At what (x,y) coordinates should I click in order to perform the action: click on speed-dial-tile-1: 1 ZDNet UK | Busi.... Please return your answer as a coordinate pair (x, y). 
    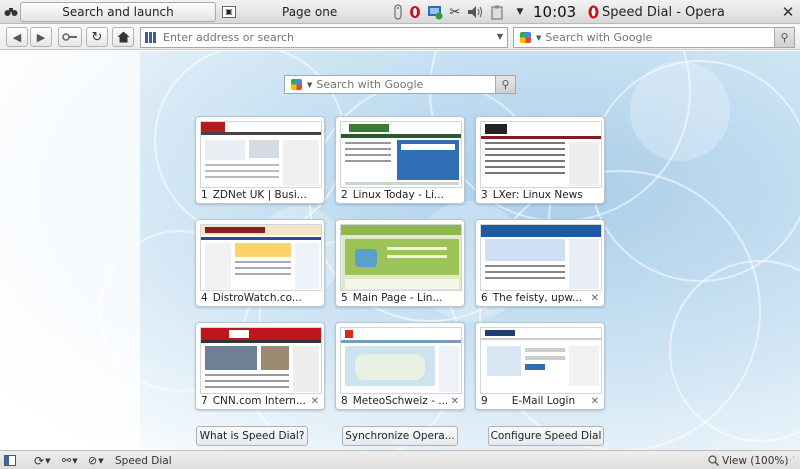
    Looking at the image, I should click on (260, 160).